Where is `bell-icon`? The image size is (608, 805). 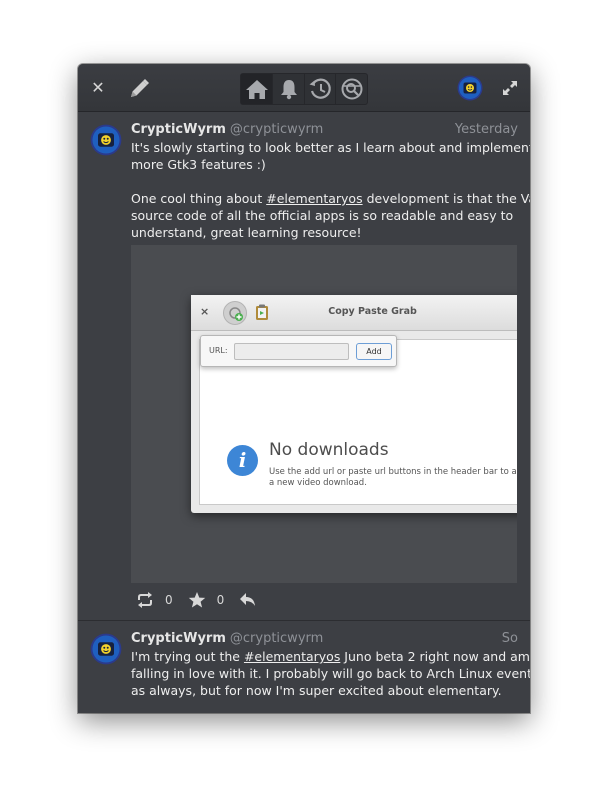
bell-icon is located at coordinates (288, 90).